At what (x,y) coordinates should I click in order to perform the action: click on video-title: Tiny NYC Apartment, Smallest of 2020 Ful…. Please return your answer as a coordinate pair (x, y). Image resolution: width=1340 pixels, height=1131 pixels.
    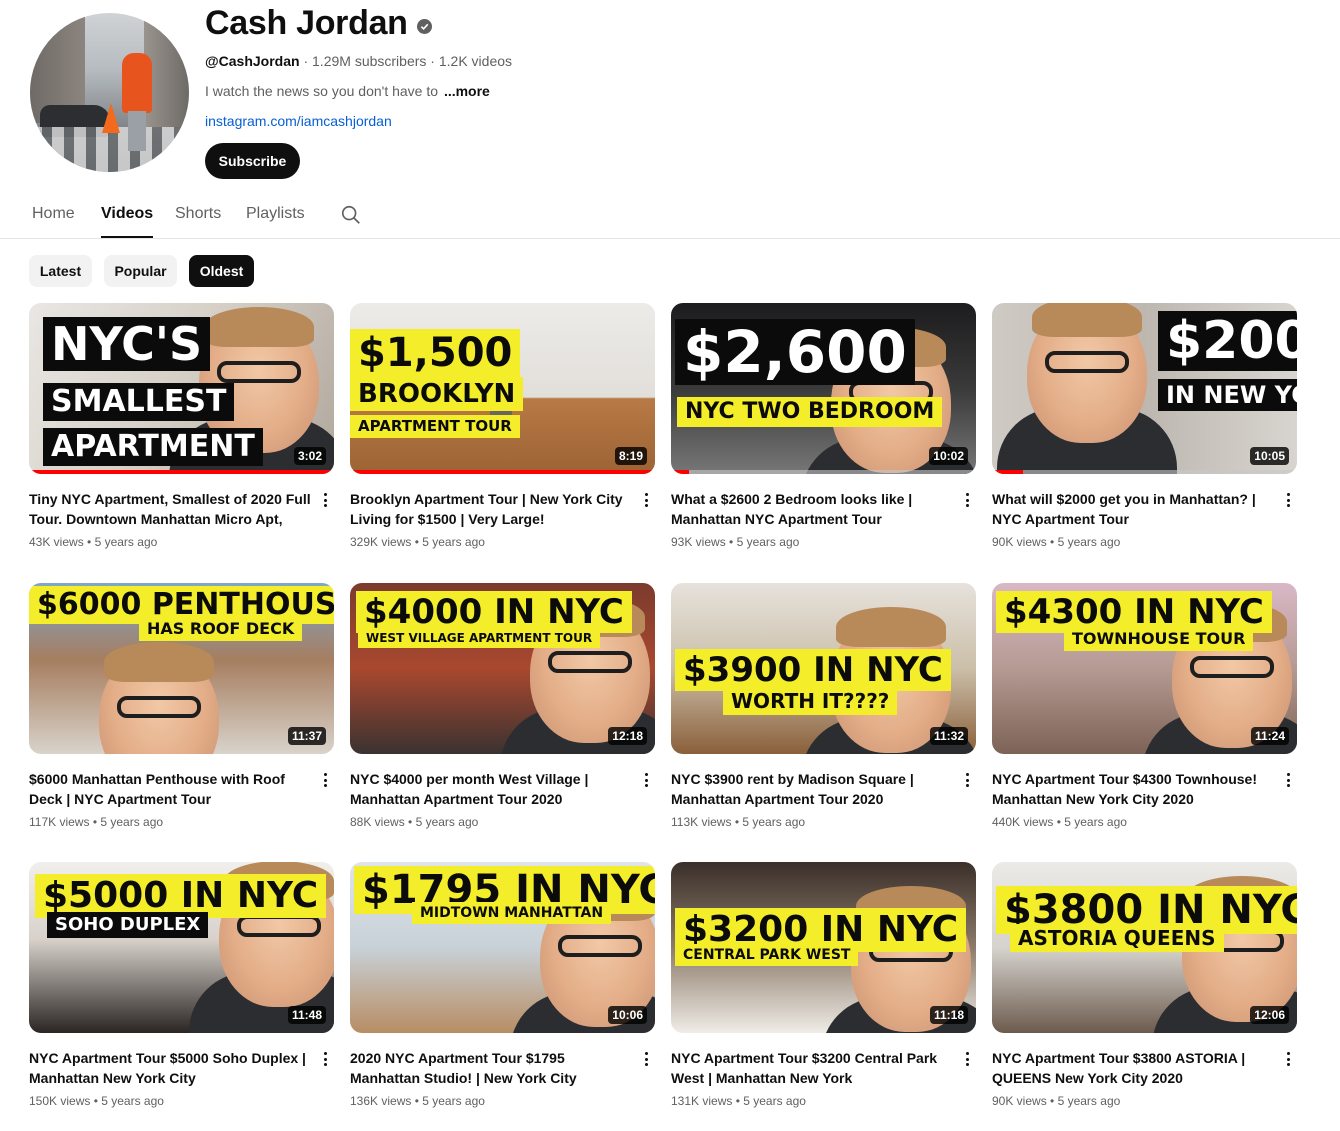
    Looking at the image, I should click on (171, 509).